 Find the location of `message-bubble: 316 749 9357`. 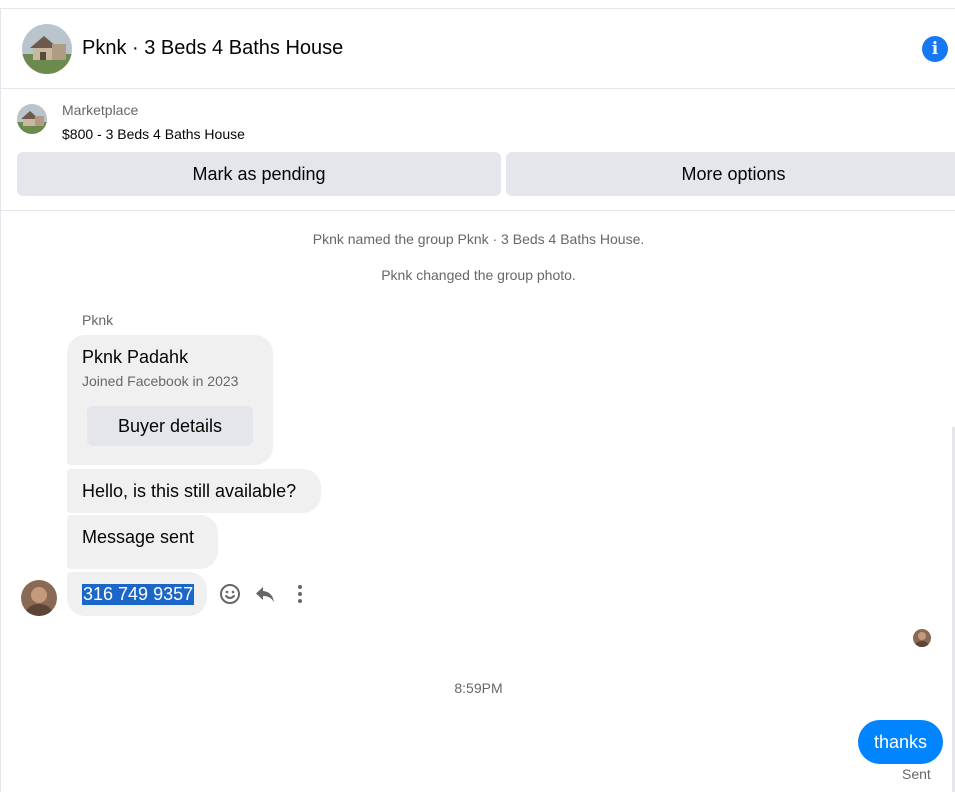

message-bubble: 316 749 9357 is located at coordinates (137, 594).